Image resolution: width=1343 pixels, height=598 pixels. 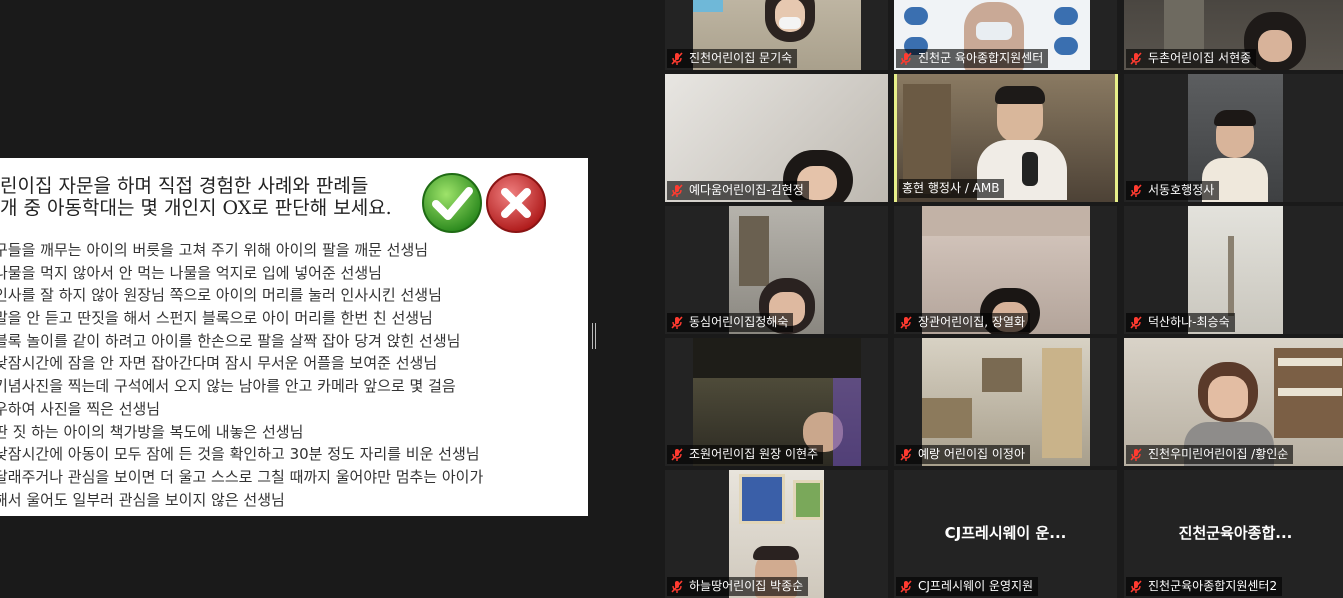 I want to click on participant-name-tag: 예다움어린이집-김현정, so click(x=738, y=190).